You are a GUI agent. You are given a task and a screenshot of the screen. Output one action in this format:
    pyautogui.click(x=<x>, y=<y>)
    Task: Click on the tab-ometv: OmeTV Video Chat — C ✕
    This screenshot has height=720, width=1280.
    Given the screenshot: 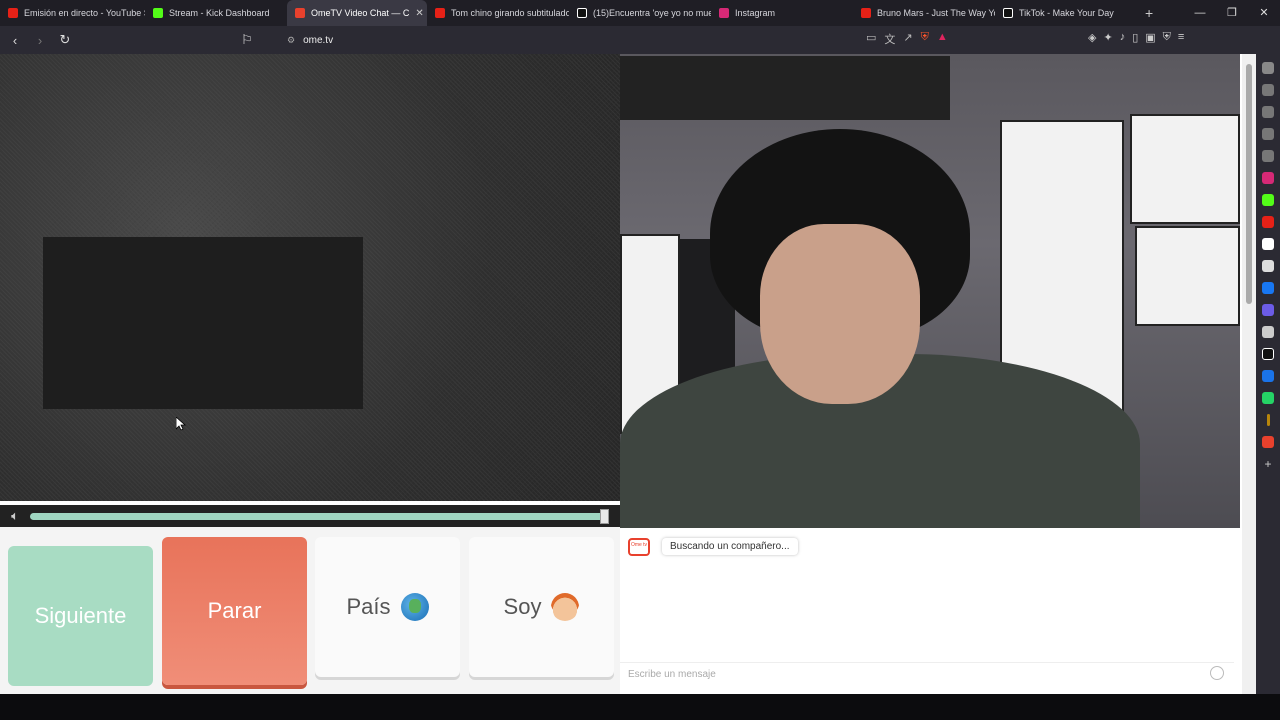 What is the action you would take?
    pyautogui.click(x=357, y=13)
    